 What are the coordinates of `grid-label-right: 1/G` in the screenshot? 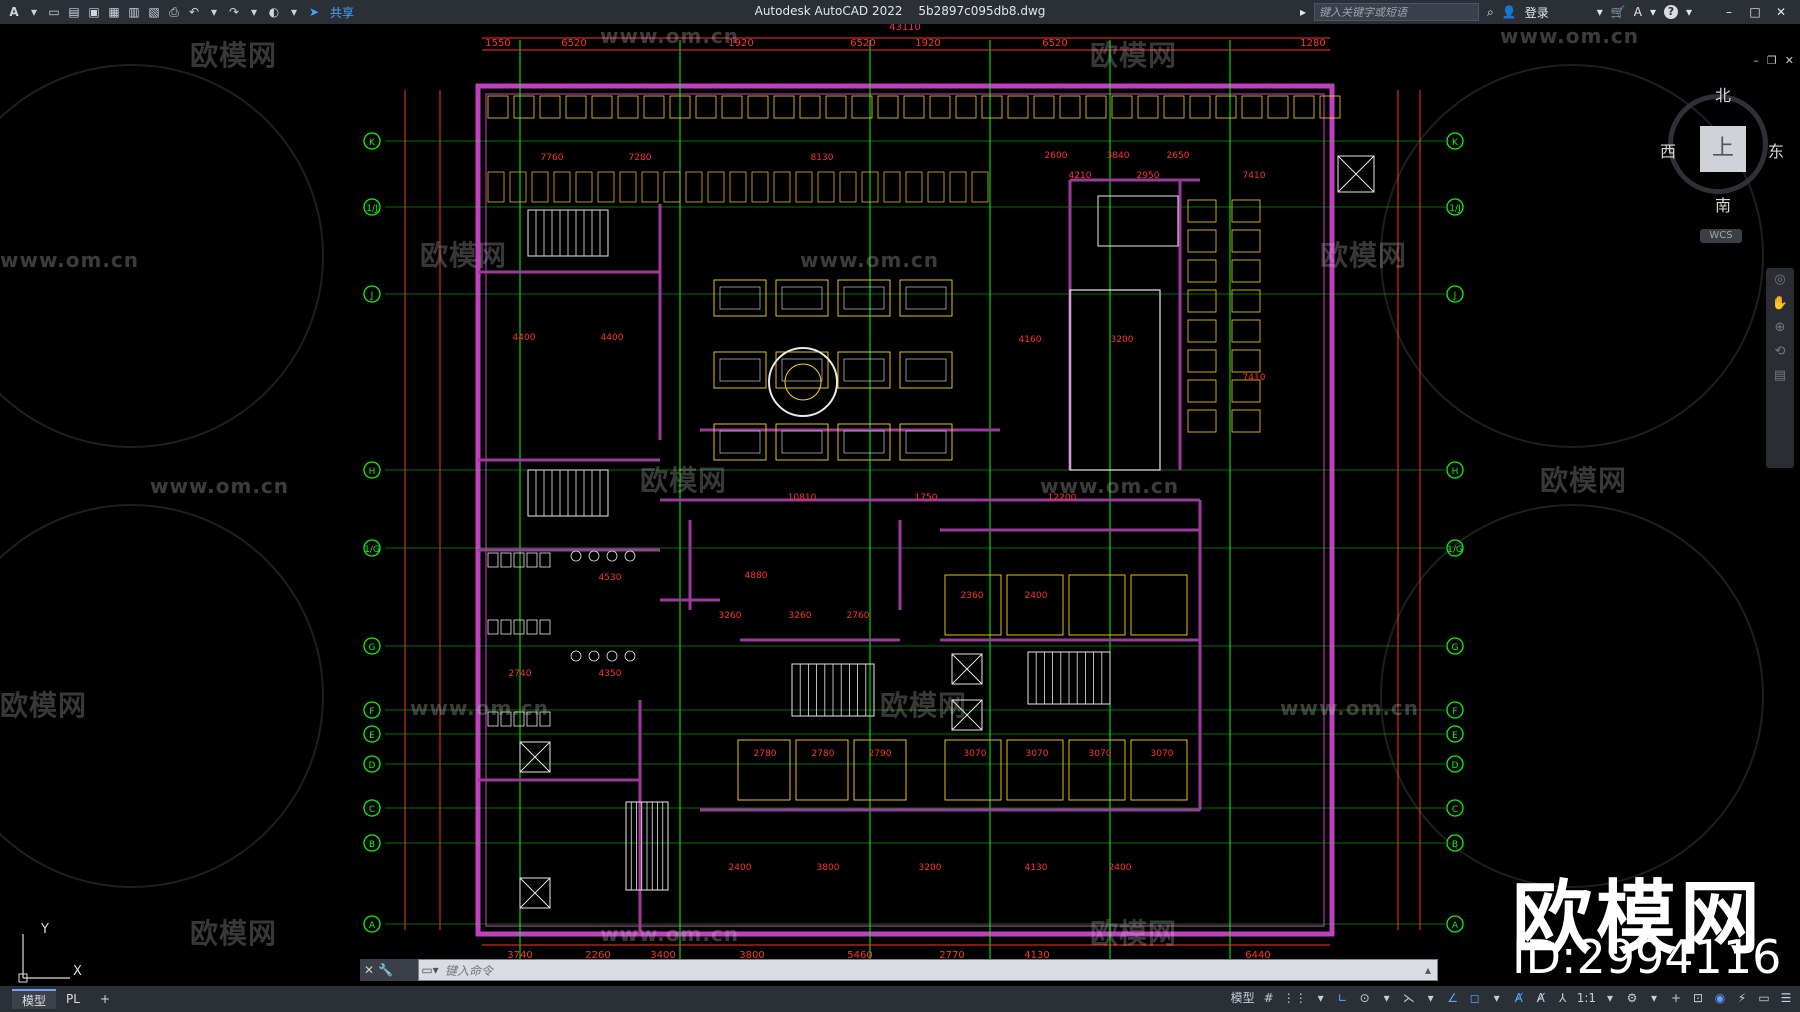 It's located at (1455, 550).